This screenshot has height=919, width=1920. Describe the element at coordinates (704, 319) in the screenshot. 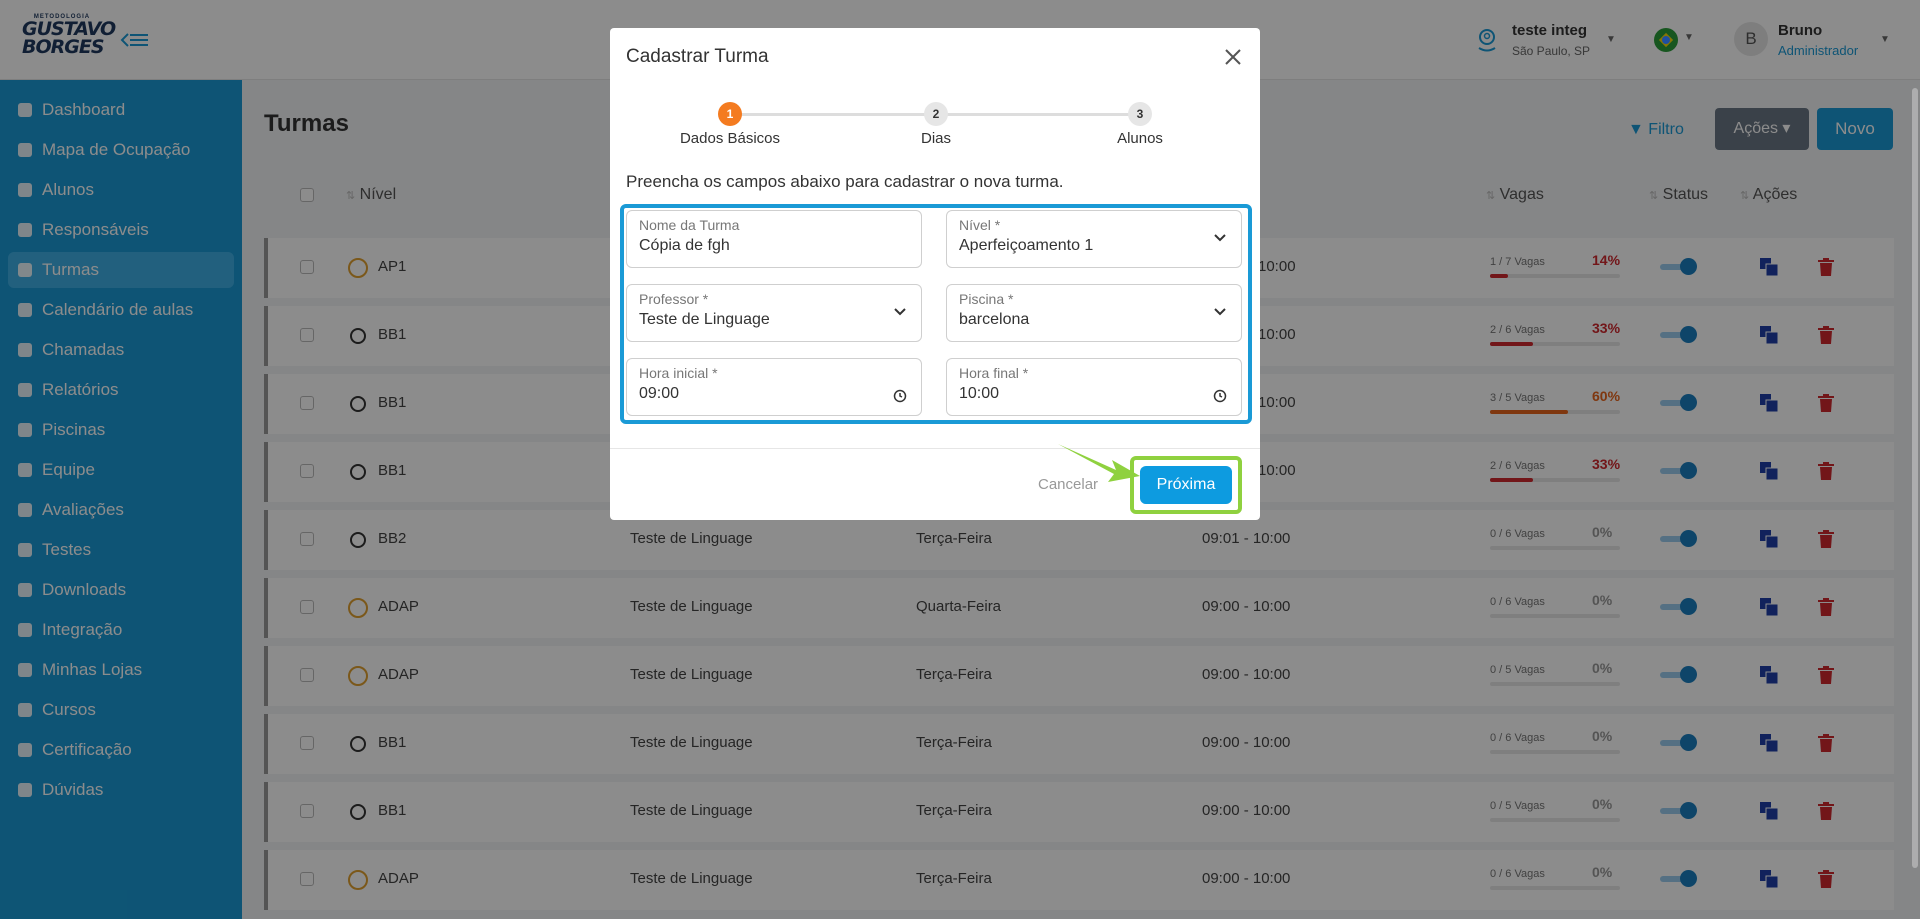

I see `field-value: Teste de Linguage` at that location.